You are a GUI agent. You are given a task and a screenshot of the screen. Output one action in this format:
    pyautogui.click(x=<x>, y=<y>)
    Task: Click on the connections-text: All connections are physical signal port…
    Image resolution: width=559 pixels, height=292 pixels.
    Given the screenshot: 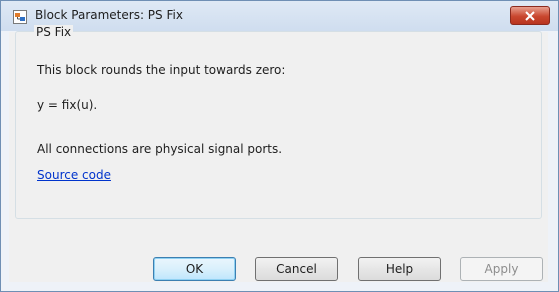 What is the action you would take?
    pyautogui.click(x=160, y=149)
    